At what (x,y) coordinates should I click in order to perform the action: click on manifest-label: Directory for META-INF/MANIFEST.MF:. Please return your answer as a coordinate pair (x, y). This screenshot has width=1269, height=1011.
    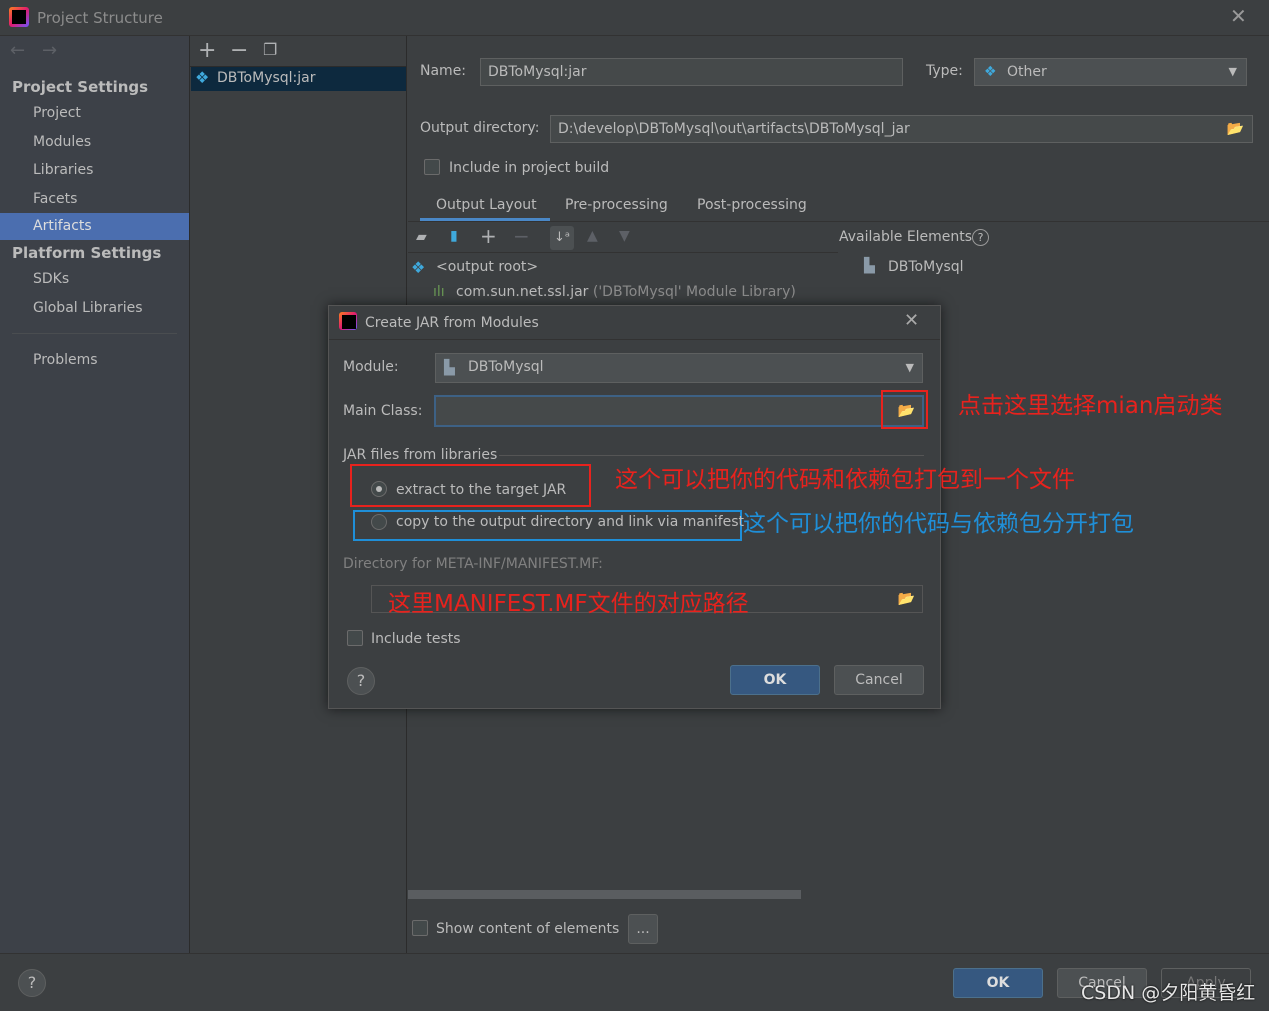
    Looking at the image, I should click on (473, 564).